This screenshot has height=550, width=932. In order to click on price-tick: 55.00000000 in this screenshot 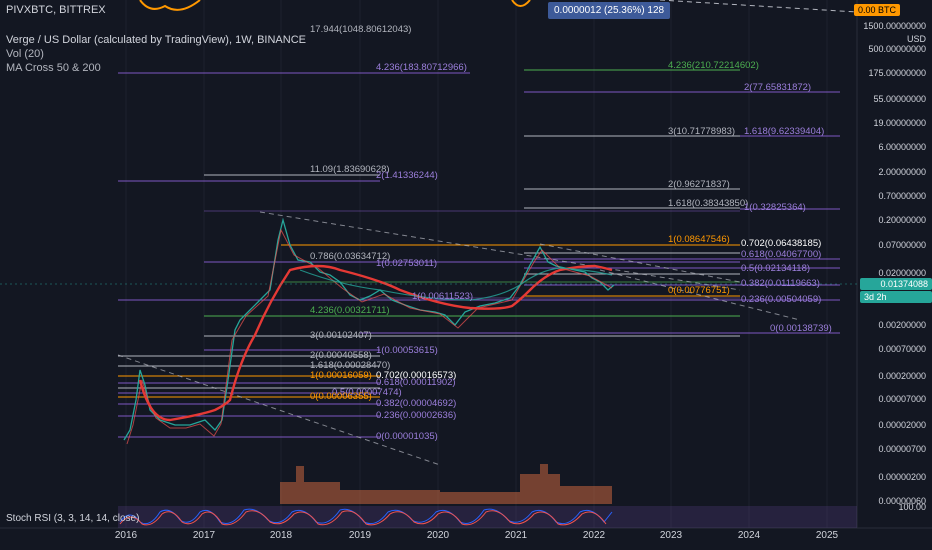, I will do `click(899, 99)`.